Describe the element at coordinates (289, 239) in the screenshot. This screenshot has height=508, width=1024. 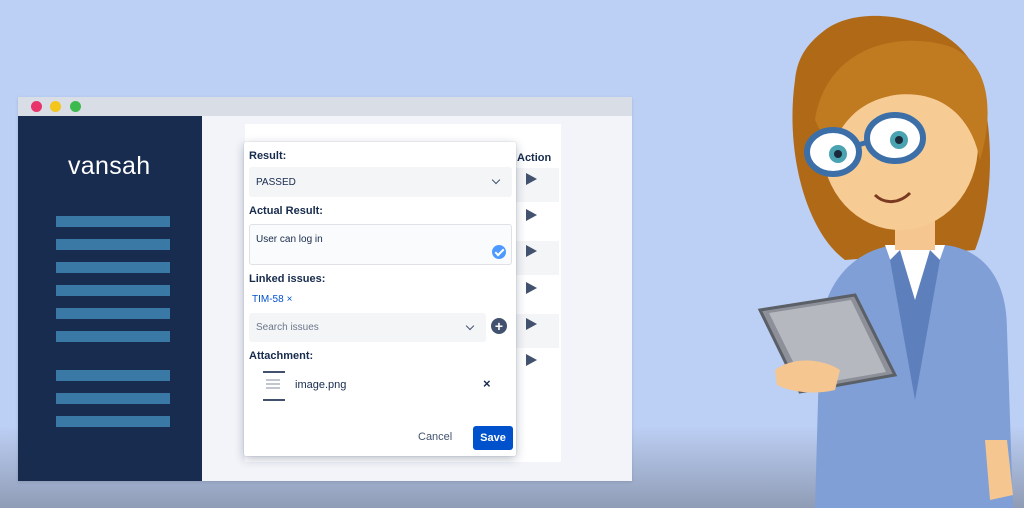
I see `actual-result-text: User can log in` at that location.